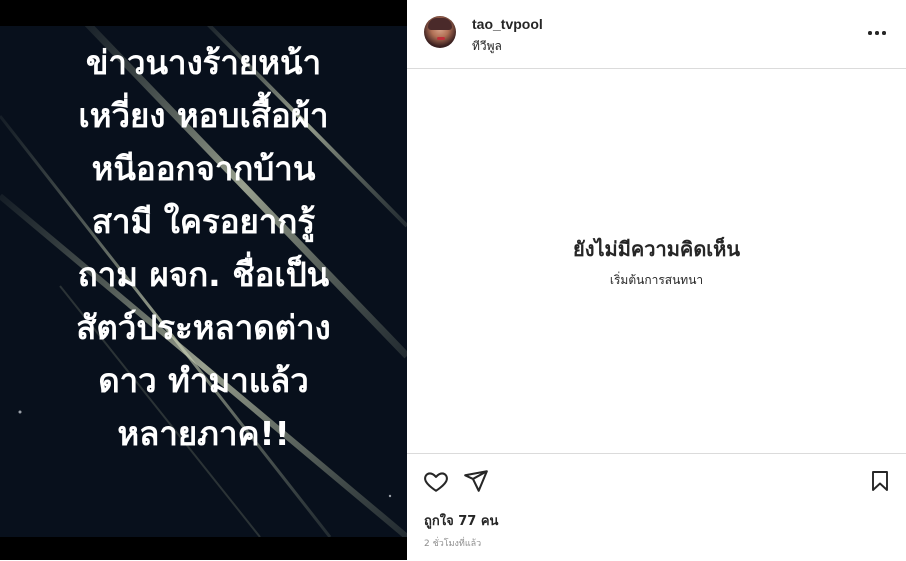 This screenshot has width=906, height=561. I want to click on caption-line: ข่าวนางร้ายหน้า, so click(203, 62).